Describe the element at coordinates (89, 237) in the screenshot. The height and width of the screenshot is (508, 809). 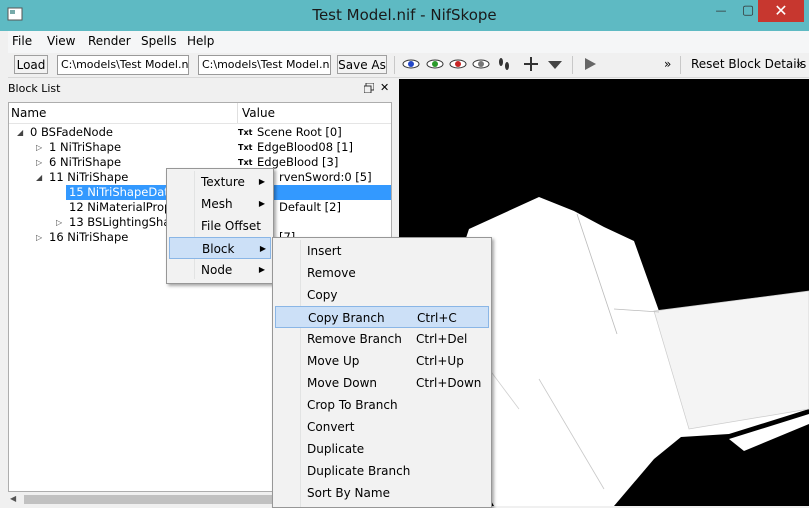
I see `tree-row-name: 16 NiTriShape` at that location.